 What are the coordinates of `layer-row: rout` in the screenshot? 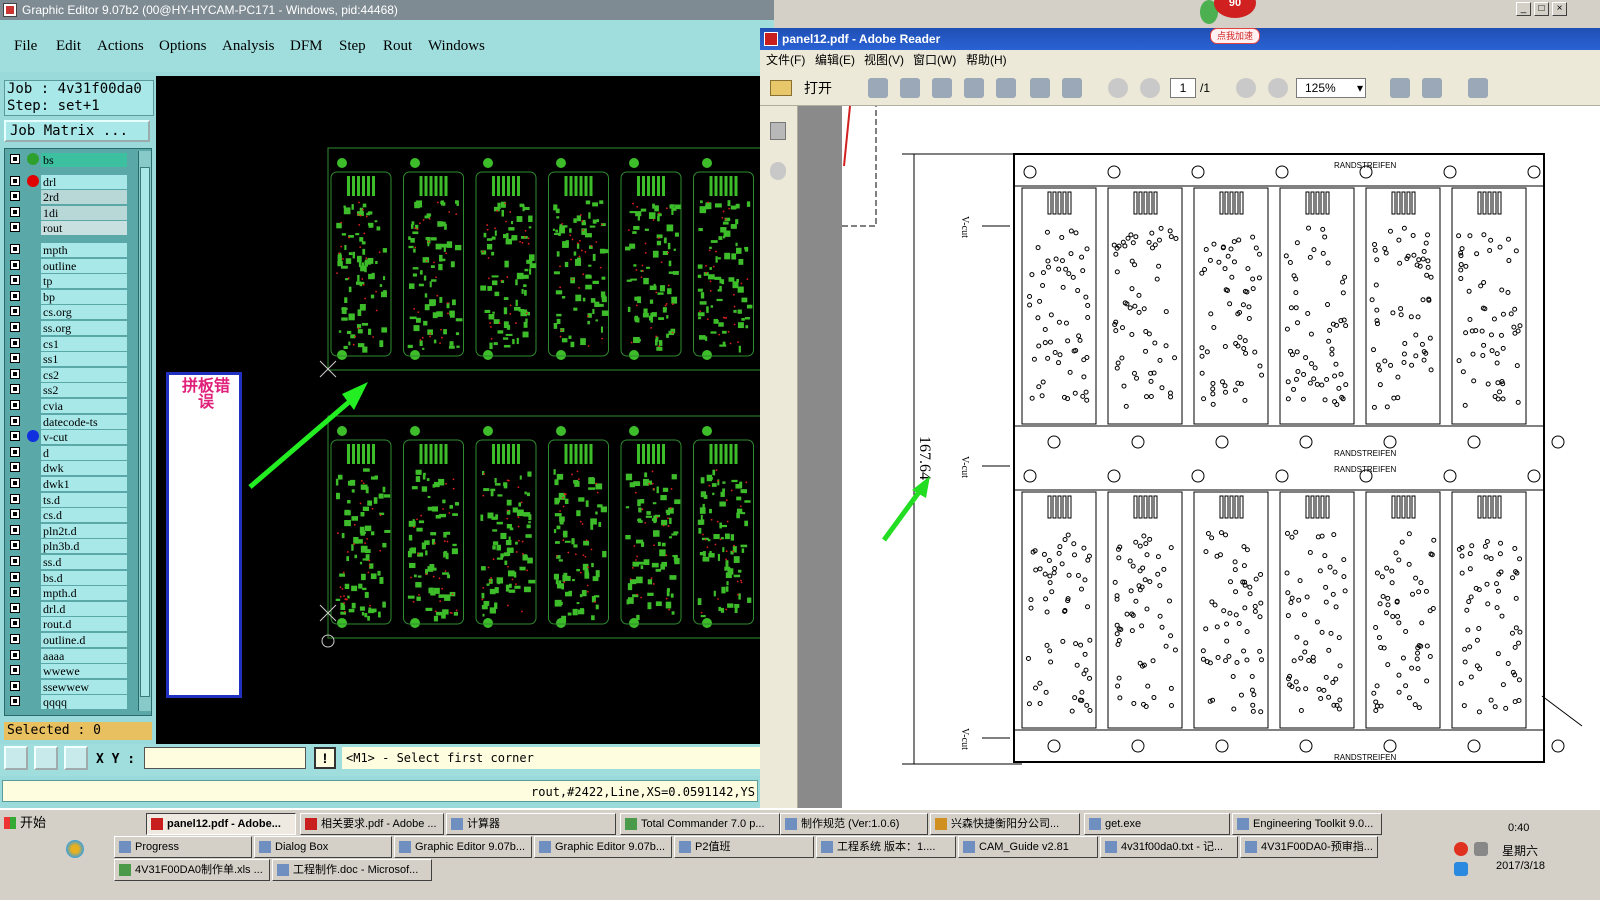 It's located at (68, 228).